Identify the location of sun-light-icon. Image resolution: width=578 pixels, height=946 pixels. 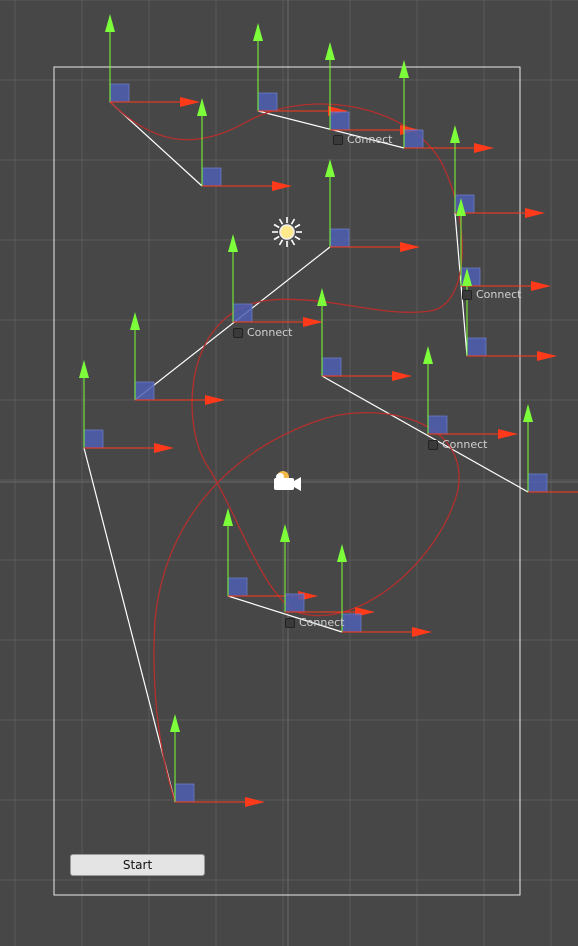
(287, 232).